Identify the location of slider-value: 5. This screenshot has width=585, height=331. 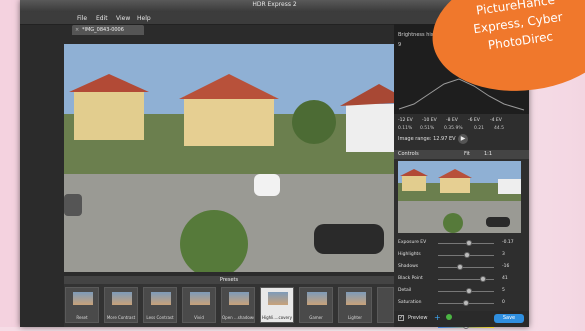
(503, 290).